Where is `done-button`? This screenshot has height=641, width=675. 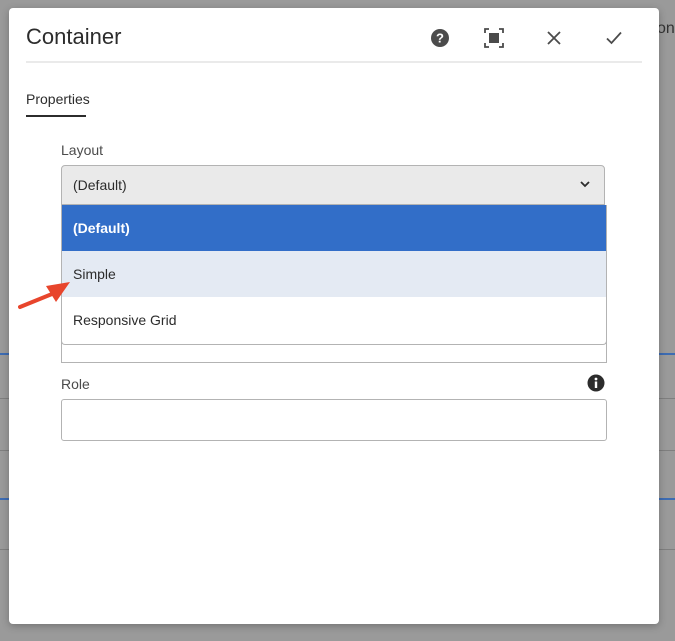
done-button is located at coordinates (614, 38).